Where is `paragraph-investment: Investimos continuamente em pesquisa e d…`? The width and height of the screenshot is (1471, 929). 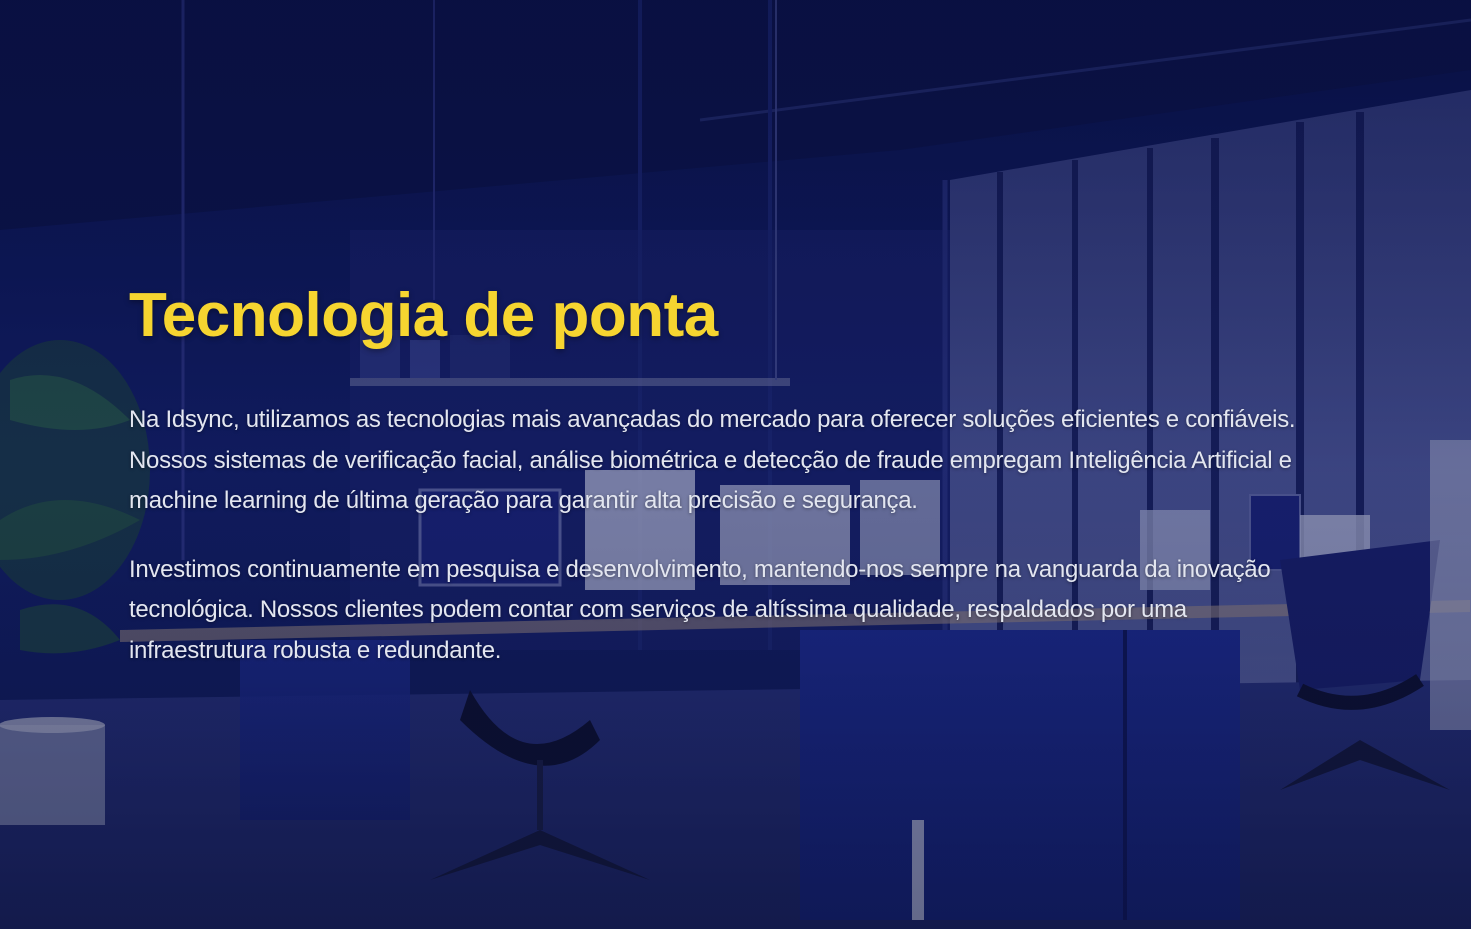
paragraph-investment: Investimos continuamente em pesquisa e d… is located at coordinates (700, 609).